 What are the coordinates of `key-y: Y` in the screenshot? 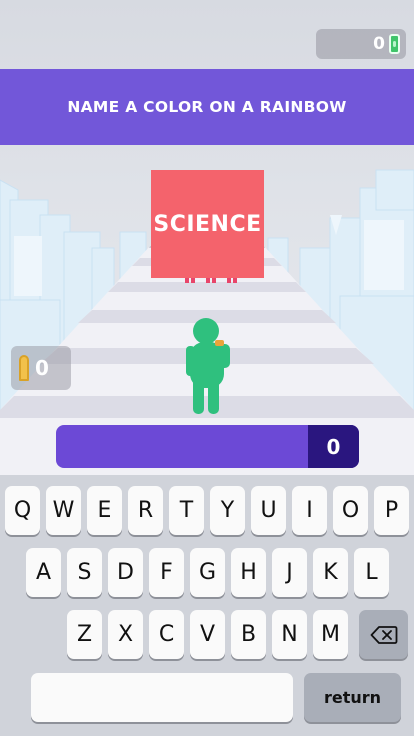 It's located at (227, 510).